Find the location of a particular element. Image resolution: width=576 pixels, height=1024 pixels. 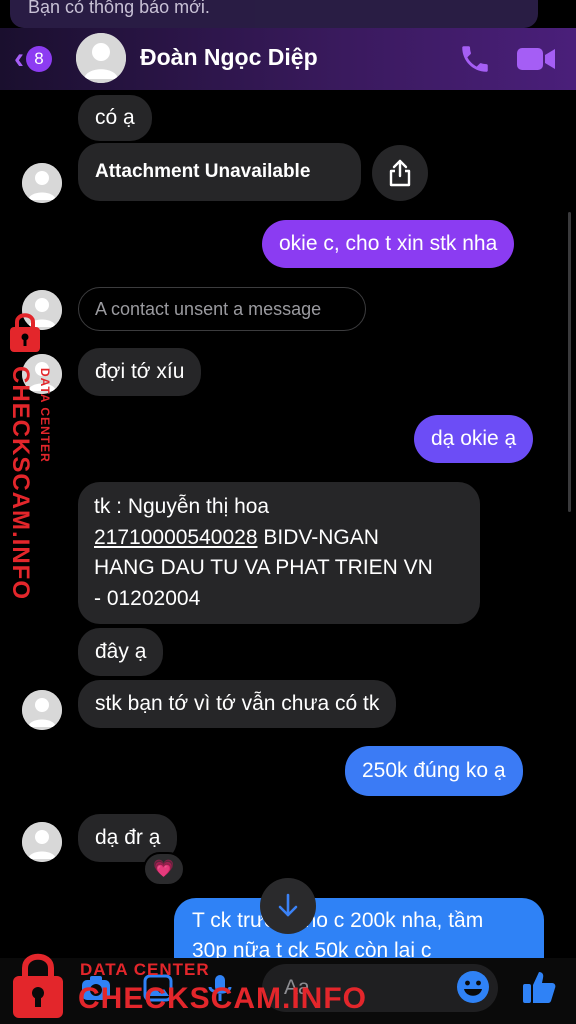

message-incoming: stk bạn tớ vì tớ vẫn chưa có tk is located at coordinates (237, 704).